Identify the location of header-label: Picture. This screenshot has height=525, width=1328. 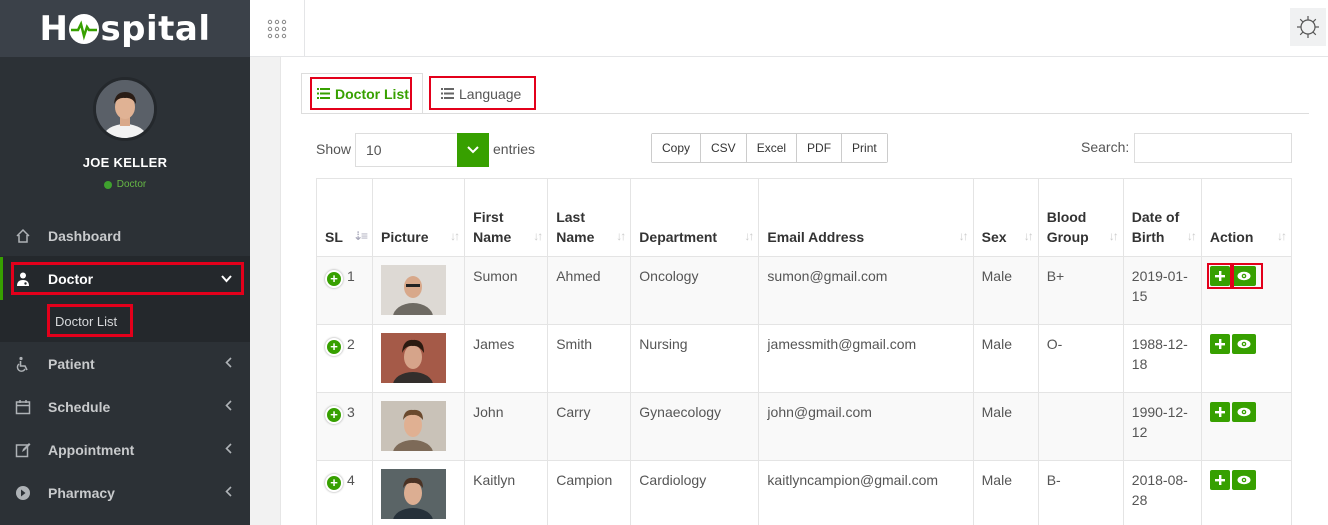
(405, 237).